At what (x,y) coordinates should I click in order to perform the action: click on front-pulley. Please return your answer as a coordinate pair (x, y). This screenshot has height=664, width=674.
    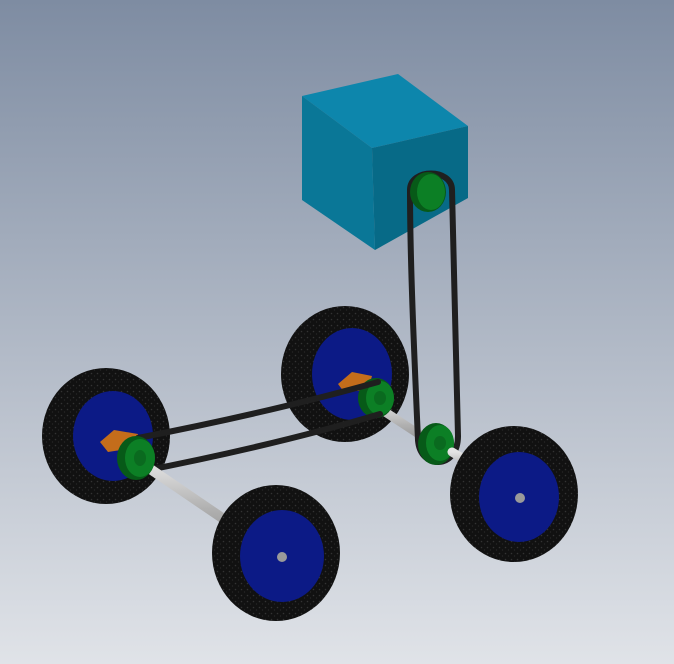
    Looking at the image, I should click on (136, 458).